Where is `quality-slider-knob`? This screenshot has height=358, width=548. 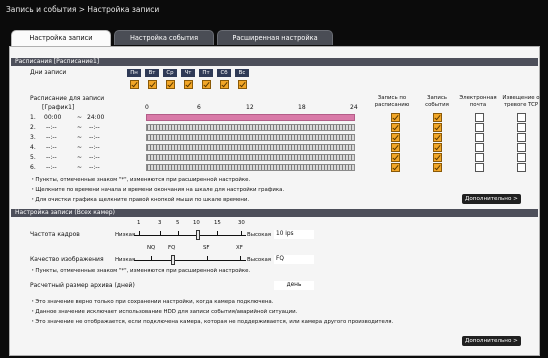 quality-slider-knob is located at coordinates (173, 260).